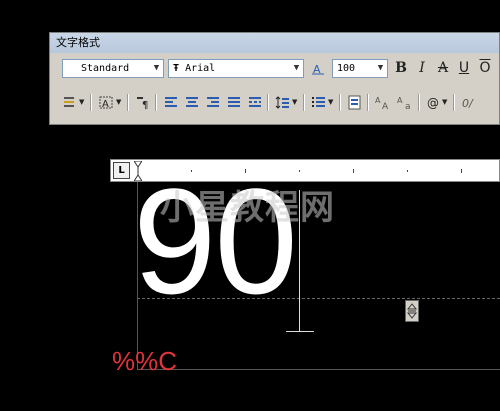 Image resolution: width=500 pixels, height=411 pixels. I want to click on underline-button: U, so click(464, 68).